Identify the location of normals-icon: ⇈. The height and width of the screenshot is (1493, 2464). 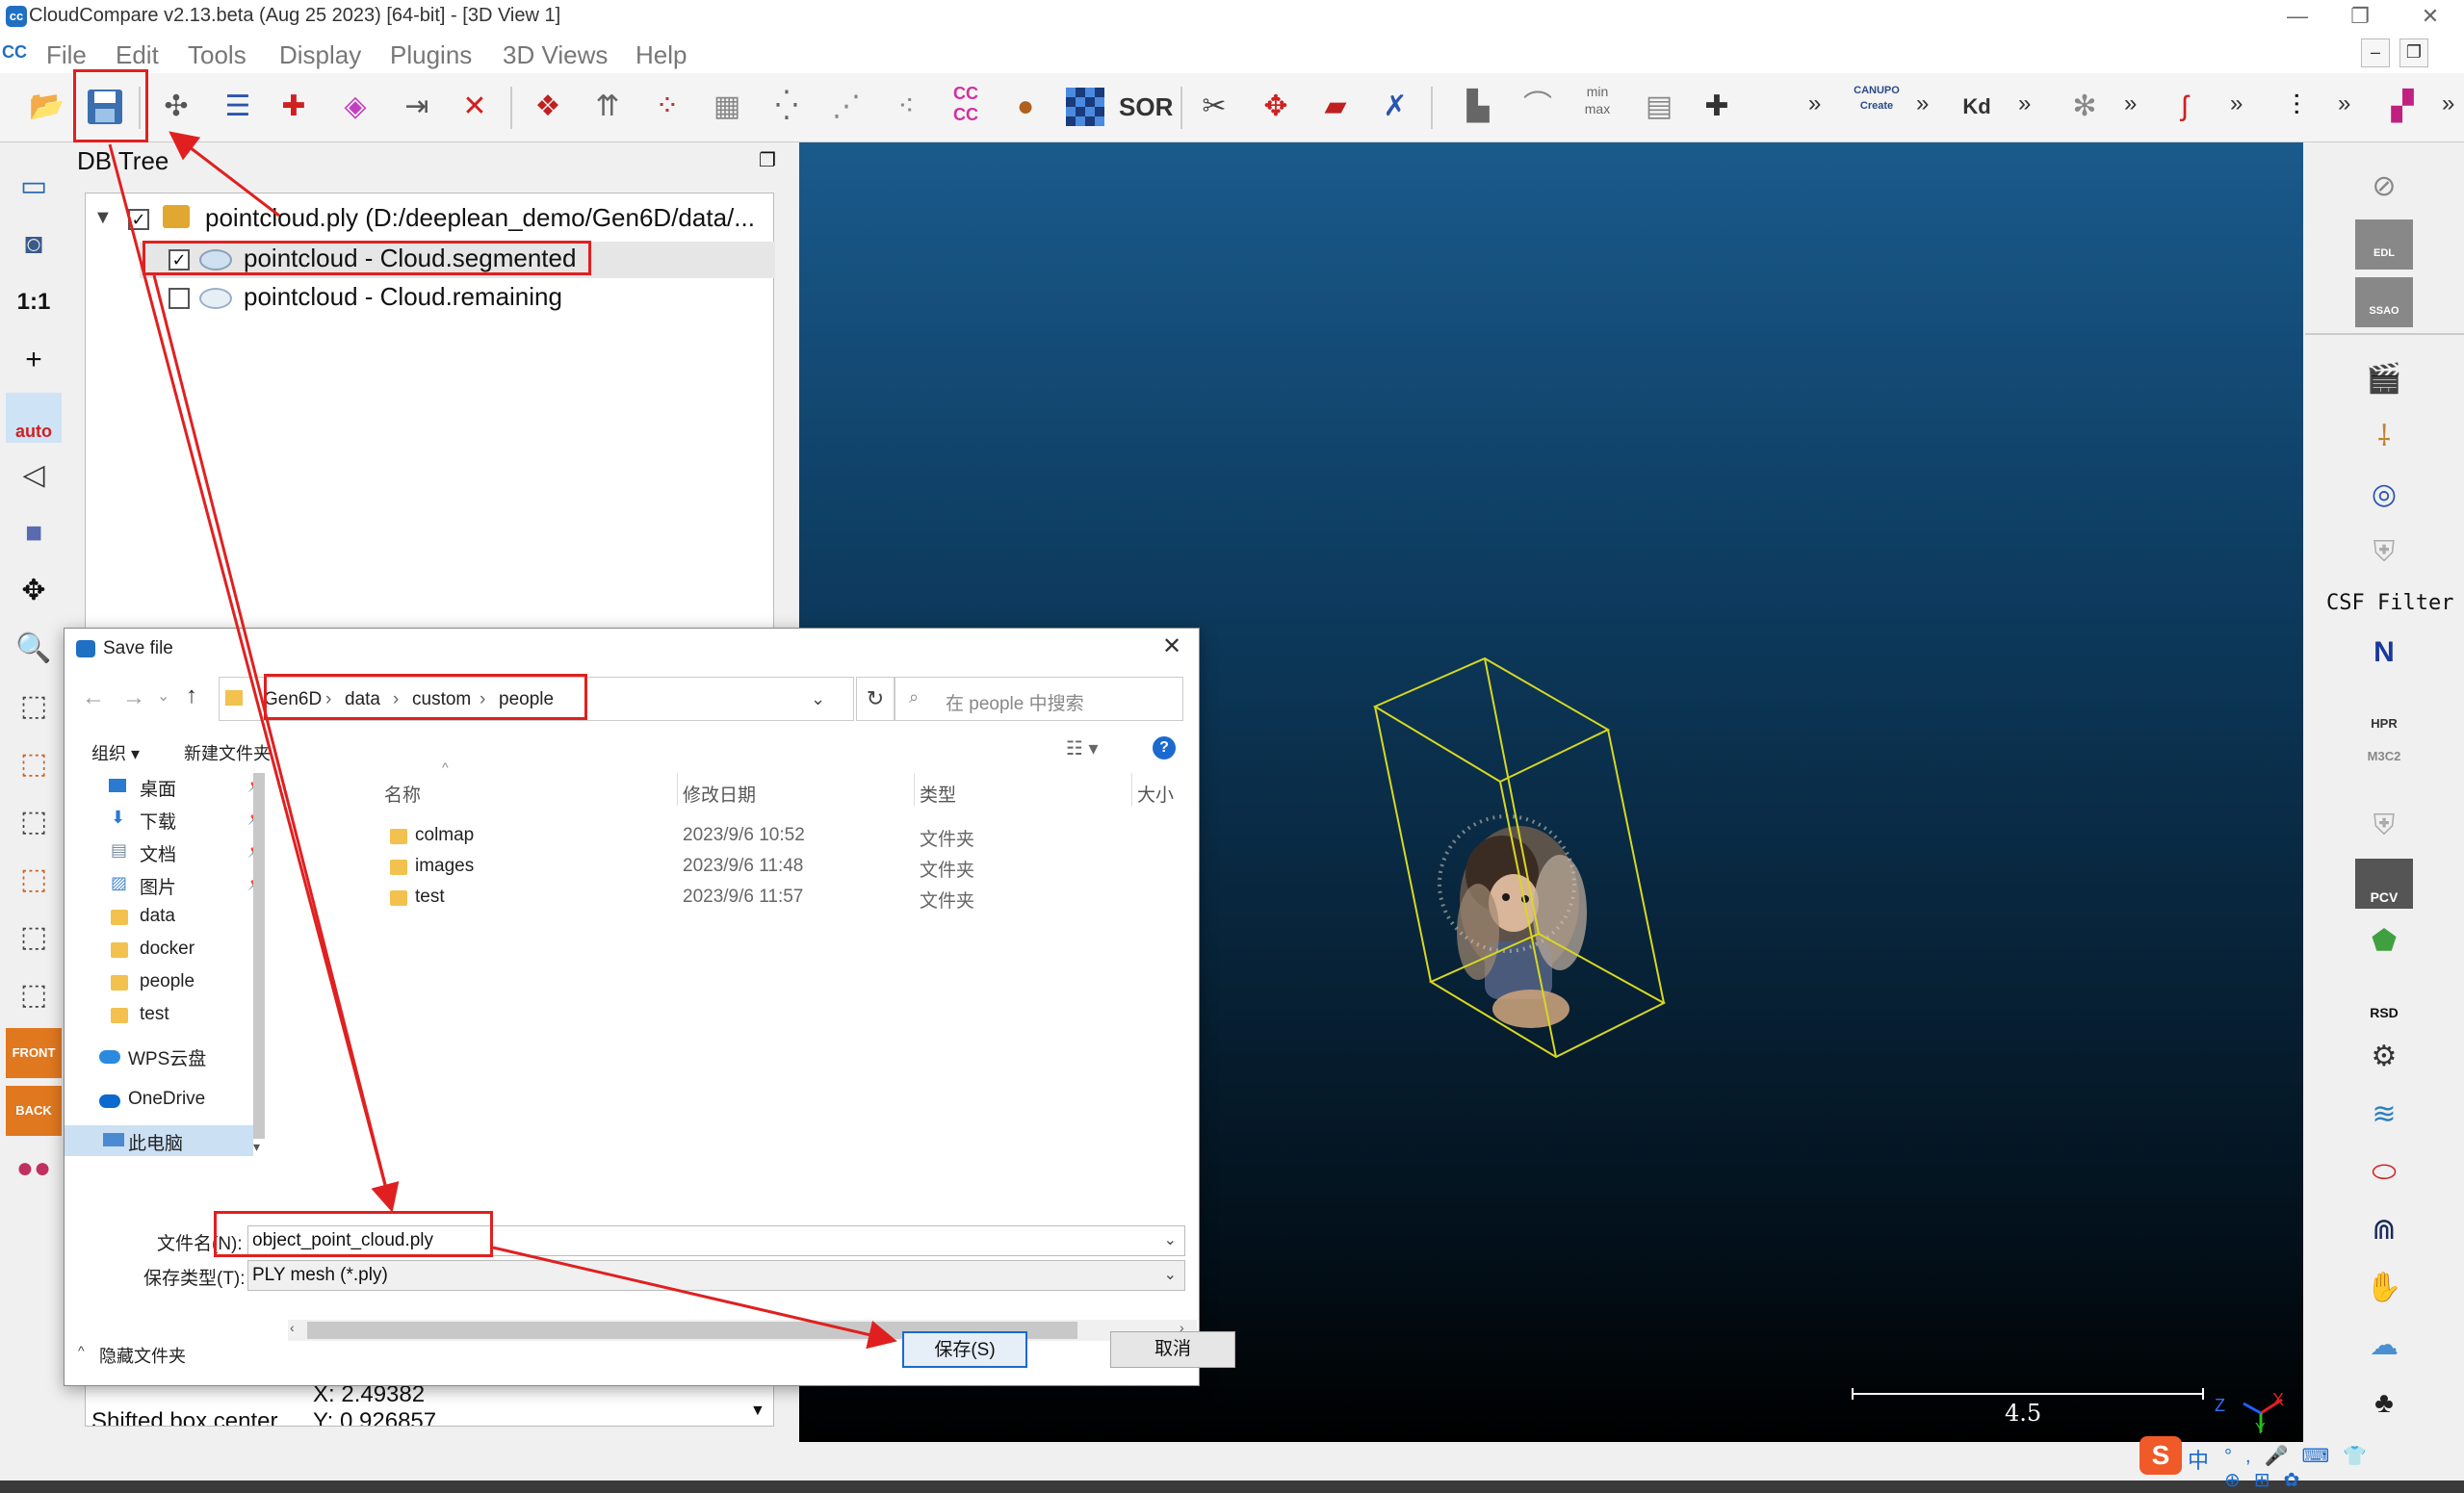
(608, 107).